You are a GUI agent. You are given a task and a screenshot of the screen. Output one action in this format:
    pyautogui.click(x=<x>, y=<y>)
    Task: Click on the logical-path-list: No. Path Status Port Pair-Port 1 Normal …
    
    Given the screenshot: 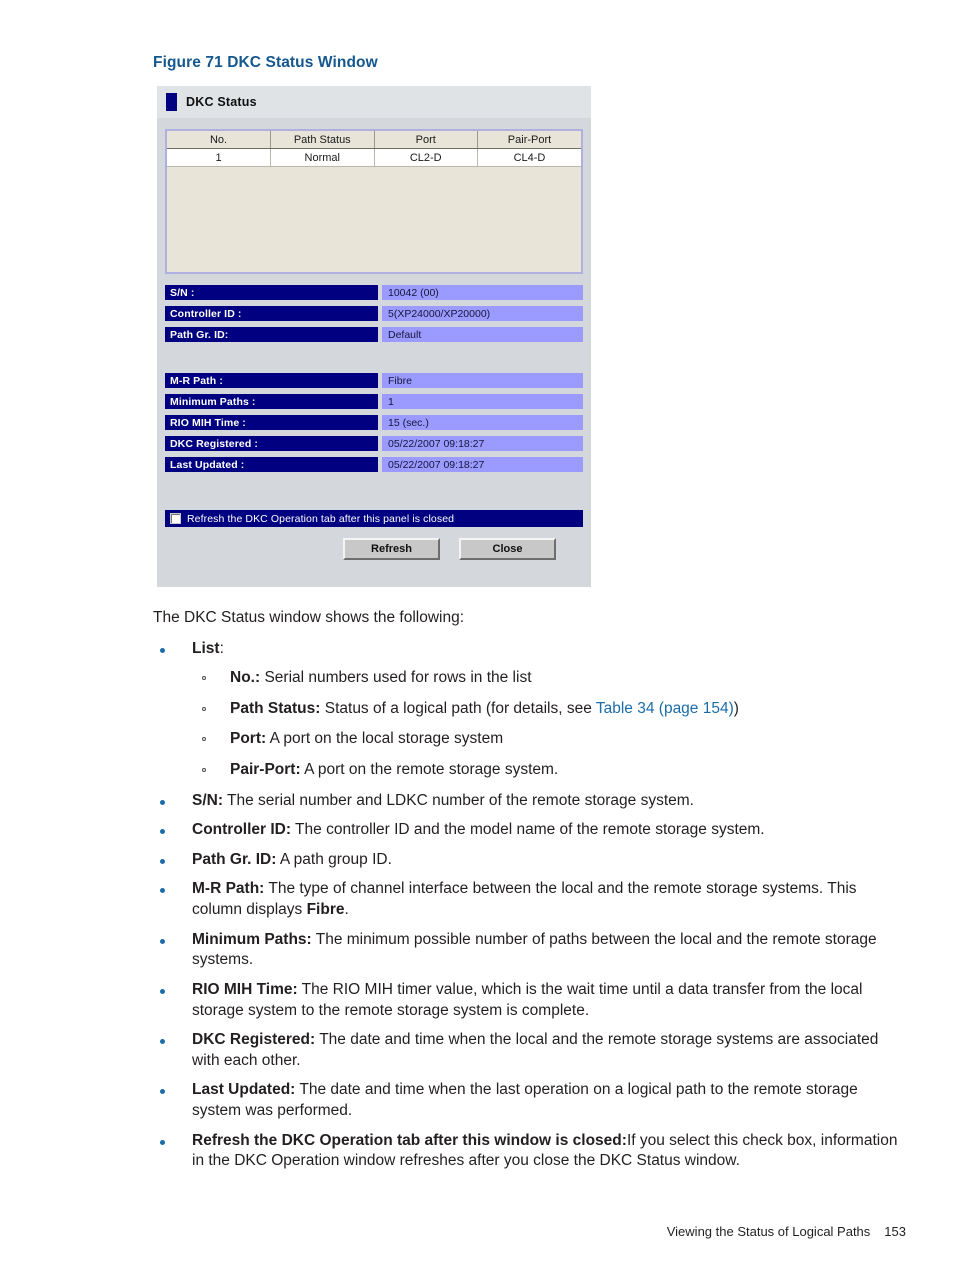 What is the action you would take?
    pyautogui.click(x=374, y=201)
    